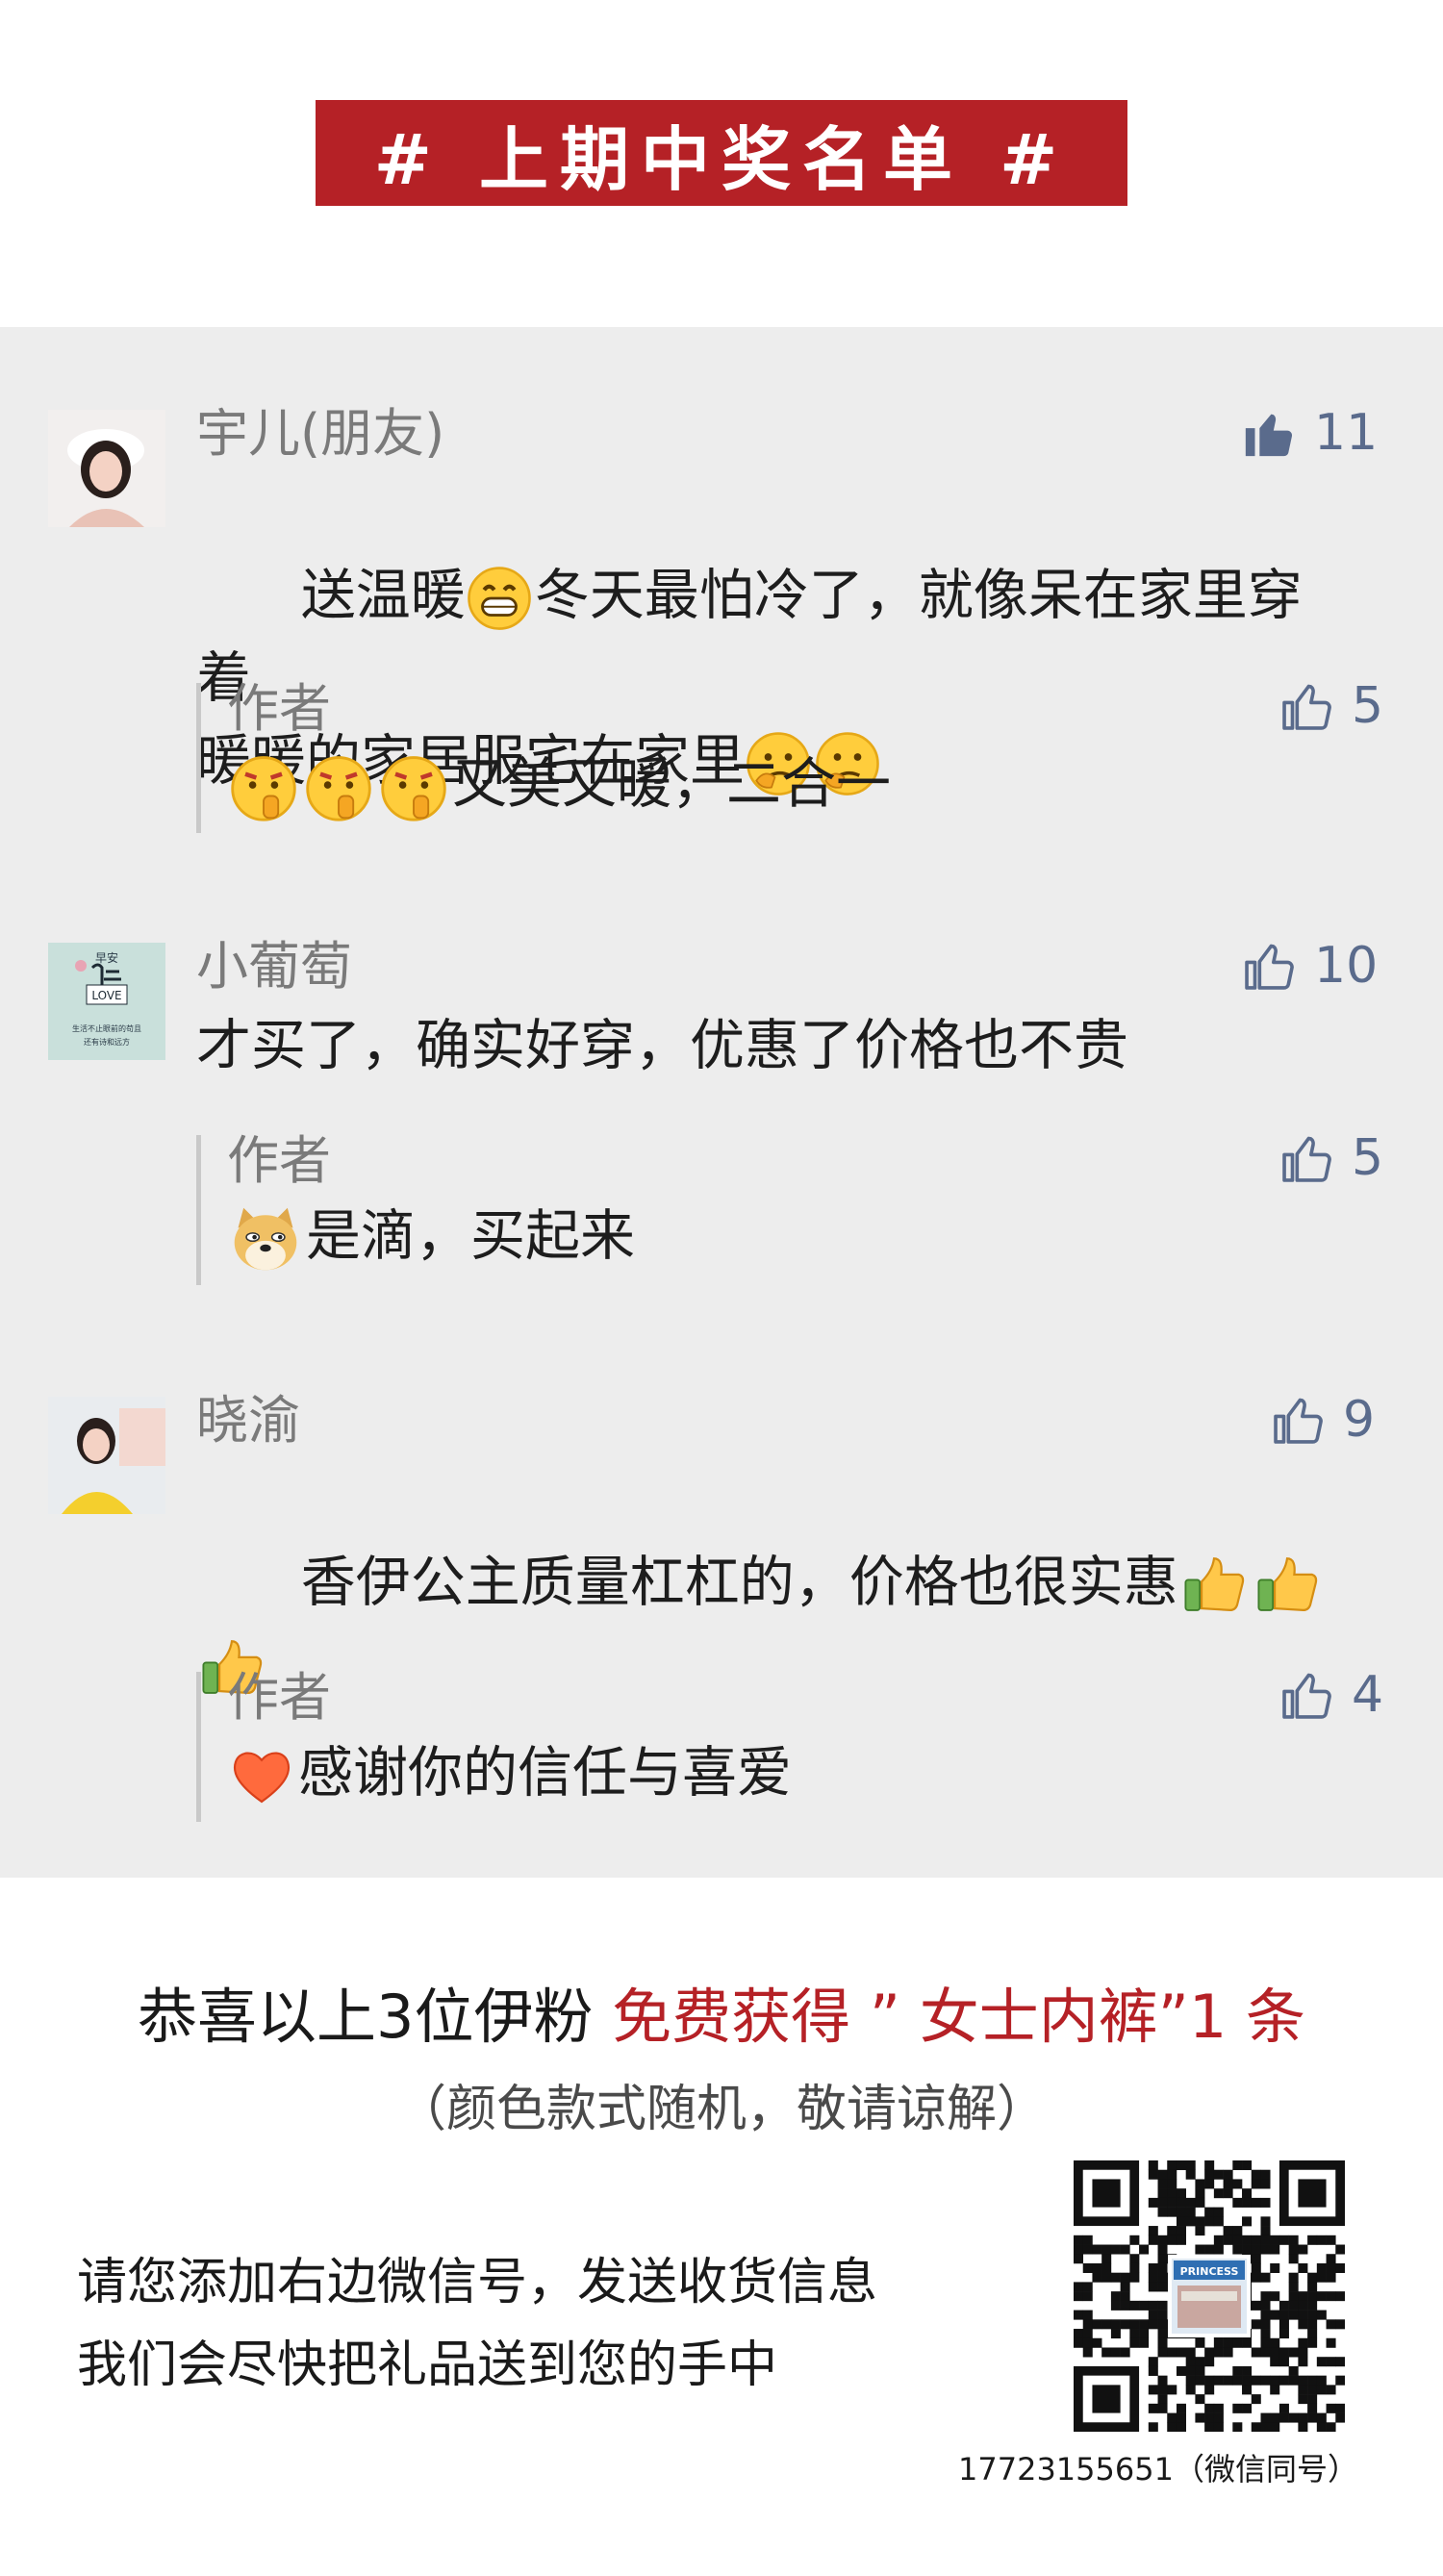  I want to click on page-title-banner: # 上期中奖名单 #, so click(721, 153).